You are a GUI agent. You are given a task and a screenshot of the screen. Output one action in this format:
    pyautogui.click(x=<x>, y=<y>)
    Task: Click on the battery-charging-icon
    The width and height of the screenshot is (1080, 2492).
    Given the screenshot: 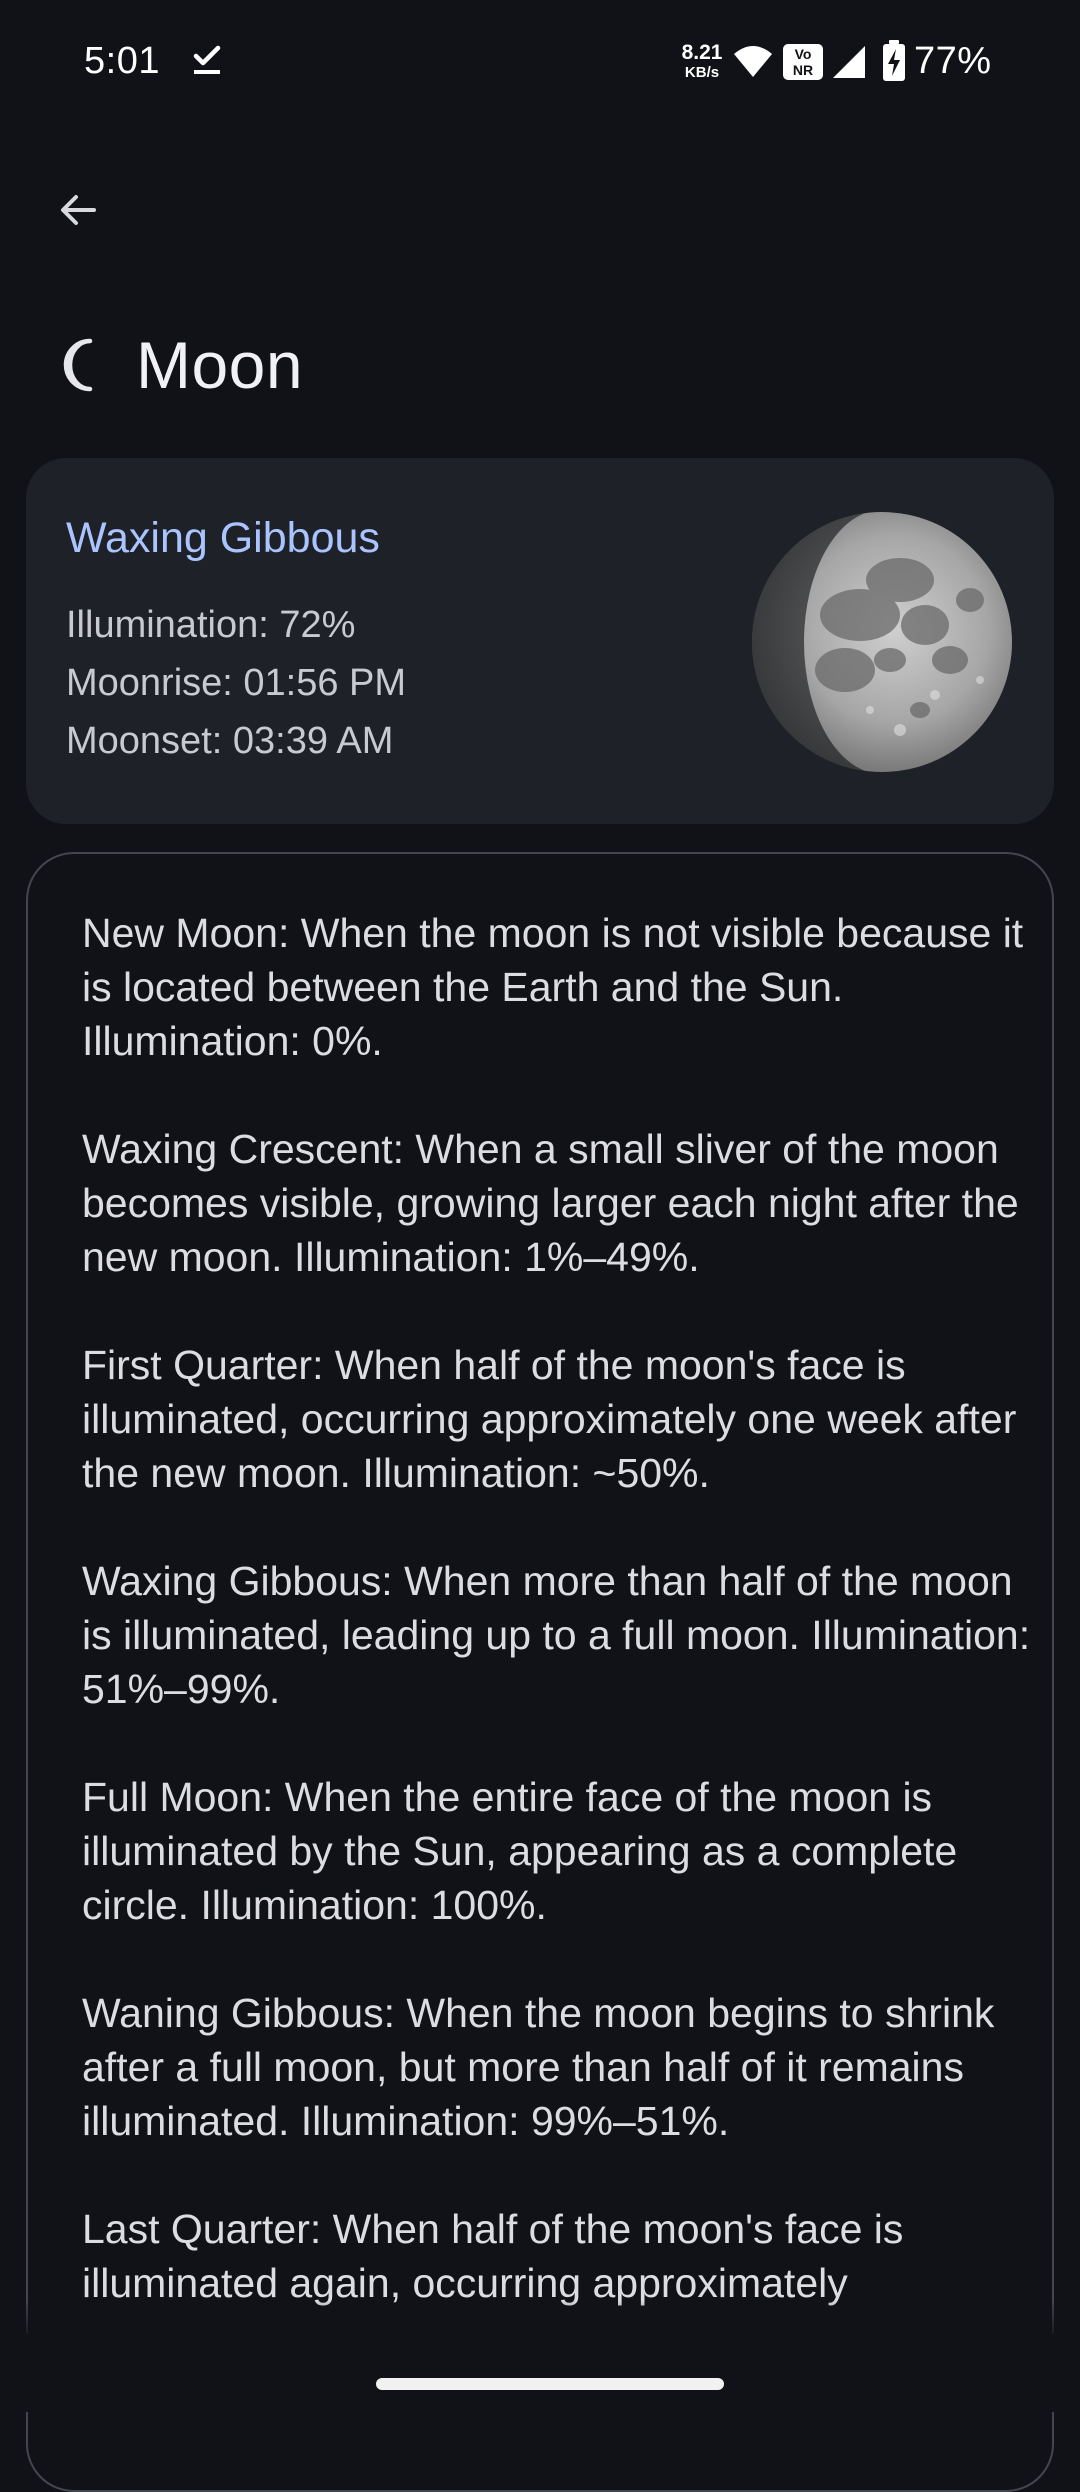 What is the action you would take?
    pyautogui.click(x=894, y=60)
    